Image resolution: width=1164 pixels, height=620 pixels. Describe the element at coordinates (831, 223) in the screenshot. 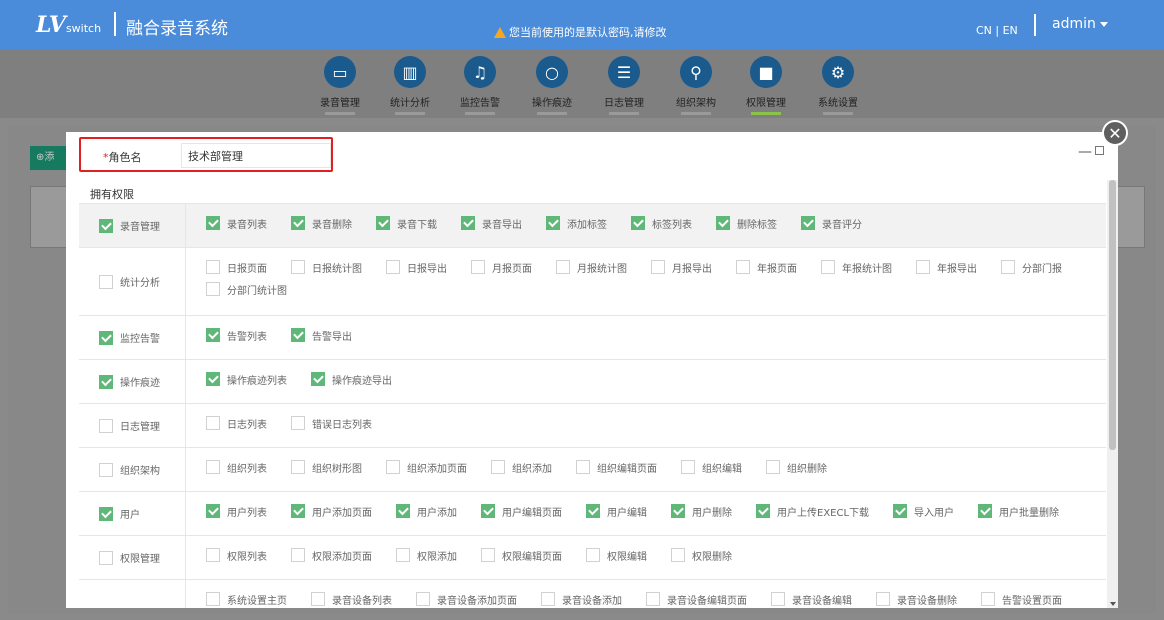

I see `permission-checkbox: 录音评分` at that location.